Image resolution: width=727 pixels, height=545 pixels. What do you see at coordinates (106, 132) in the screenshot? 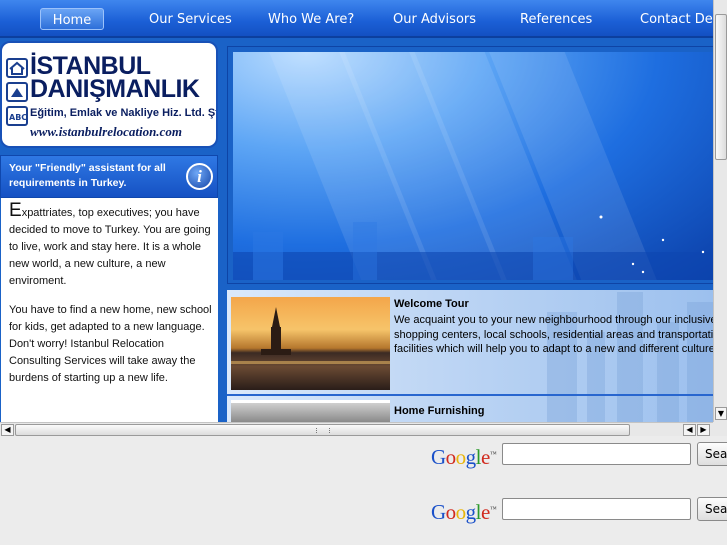
I see `logo-website: www.istanbulrelocation.com` at bounding box center [106, 132].